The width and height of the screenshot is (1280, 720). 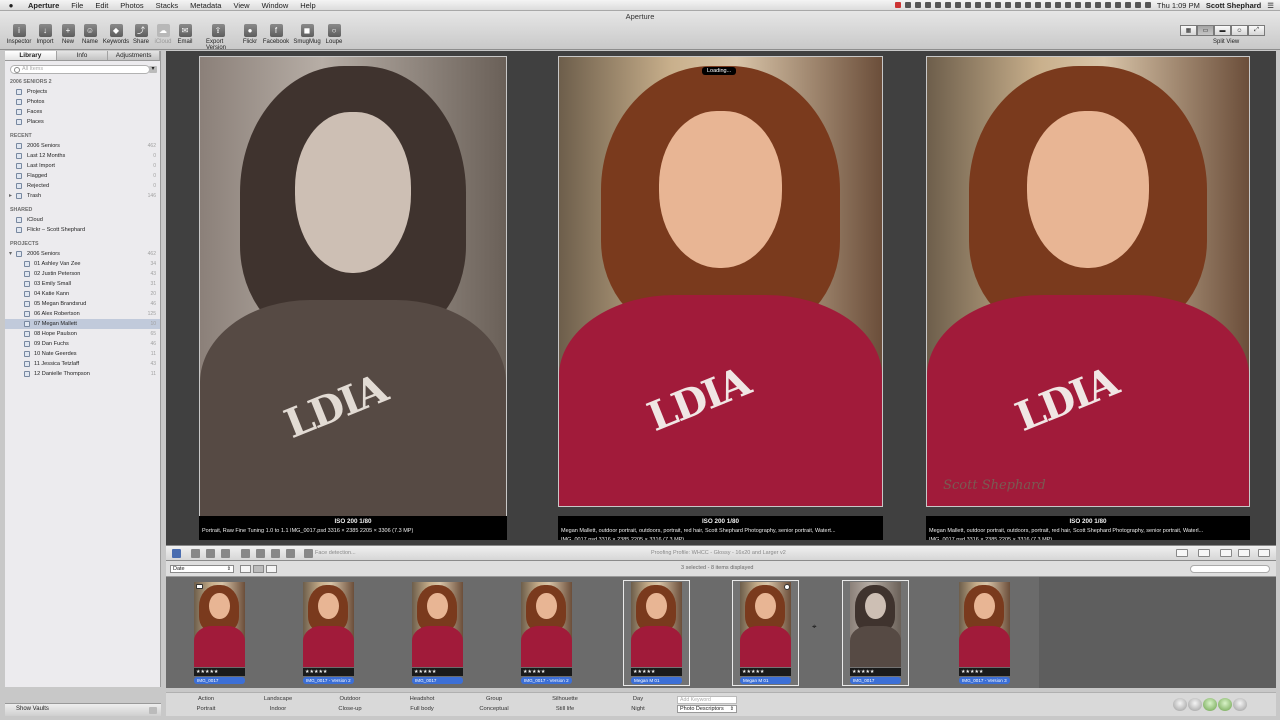 I want to click on export-version-button: ⇪ Export Version, so click(x=218, y=37).